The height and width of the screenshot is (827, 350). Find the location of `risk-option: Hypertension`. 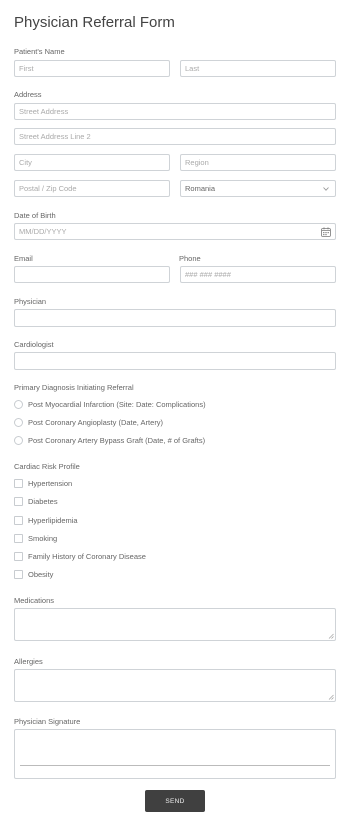

risk-option: Hypertension is located at coordinates (43, 483).